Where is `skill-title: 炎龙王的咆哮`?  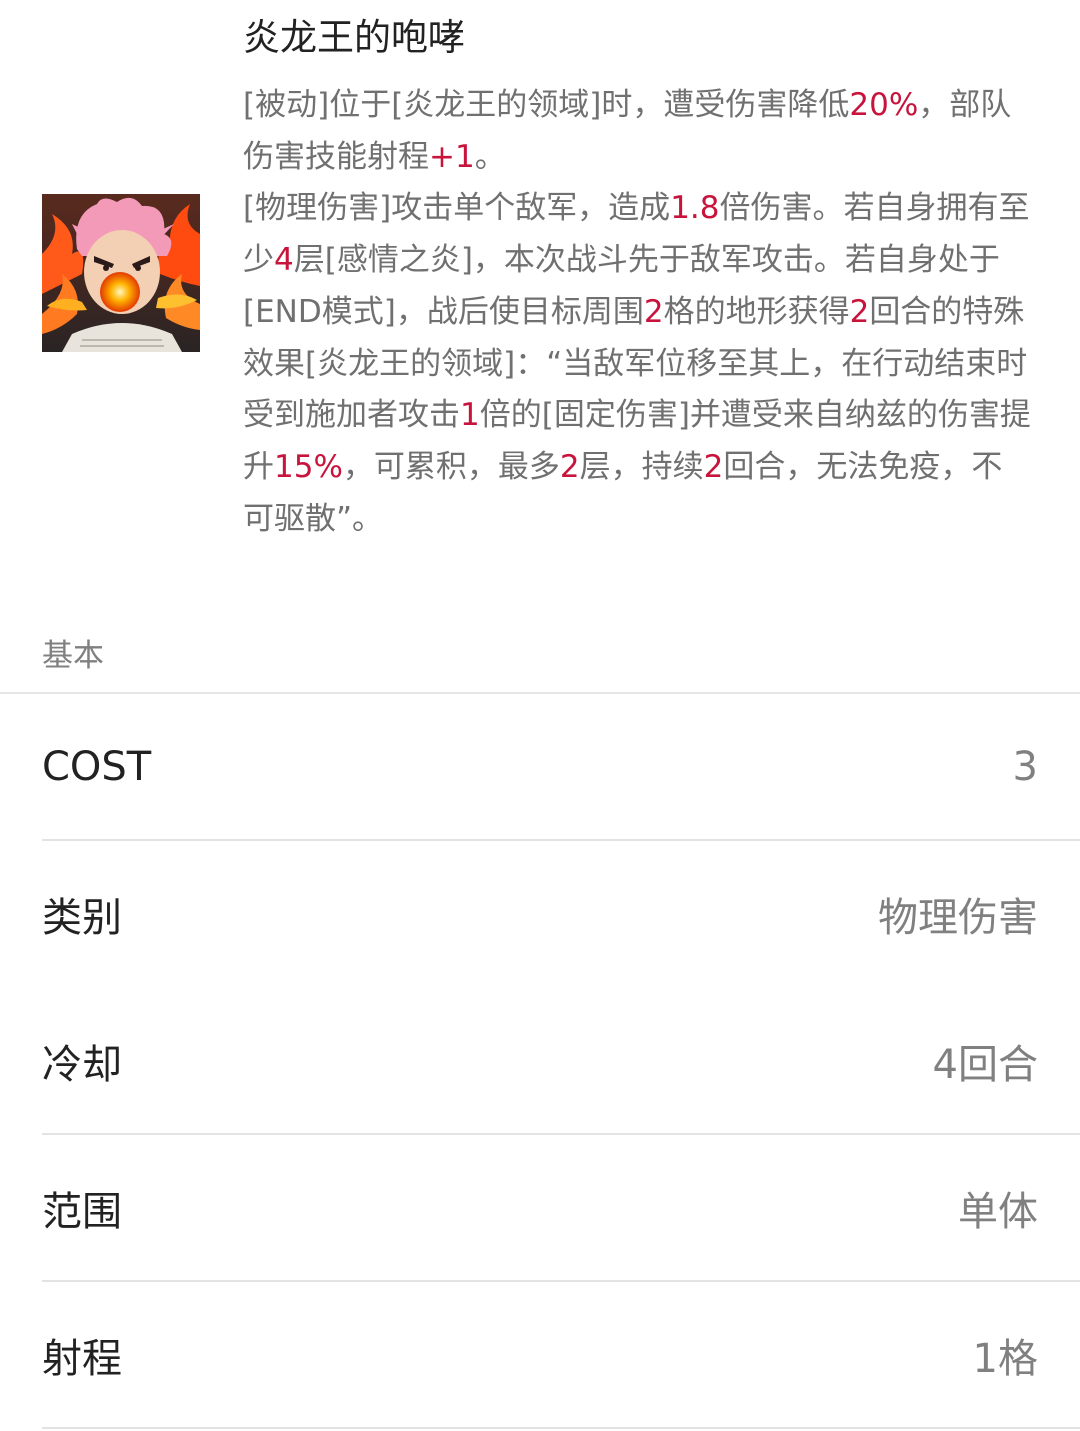 skill-title: 炎龙王的咆哮 is located at coordinates (354, 37).